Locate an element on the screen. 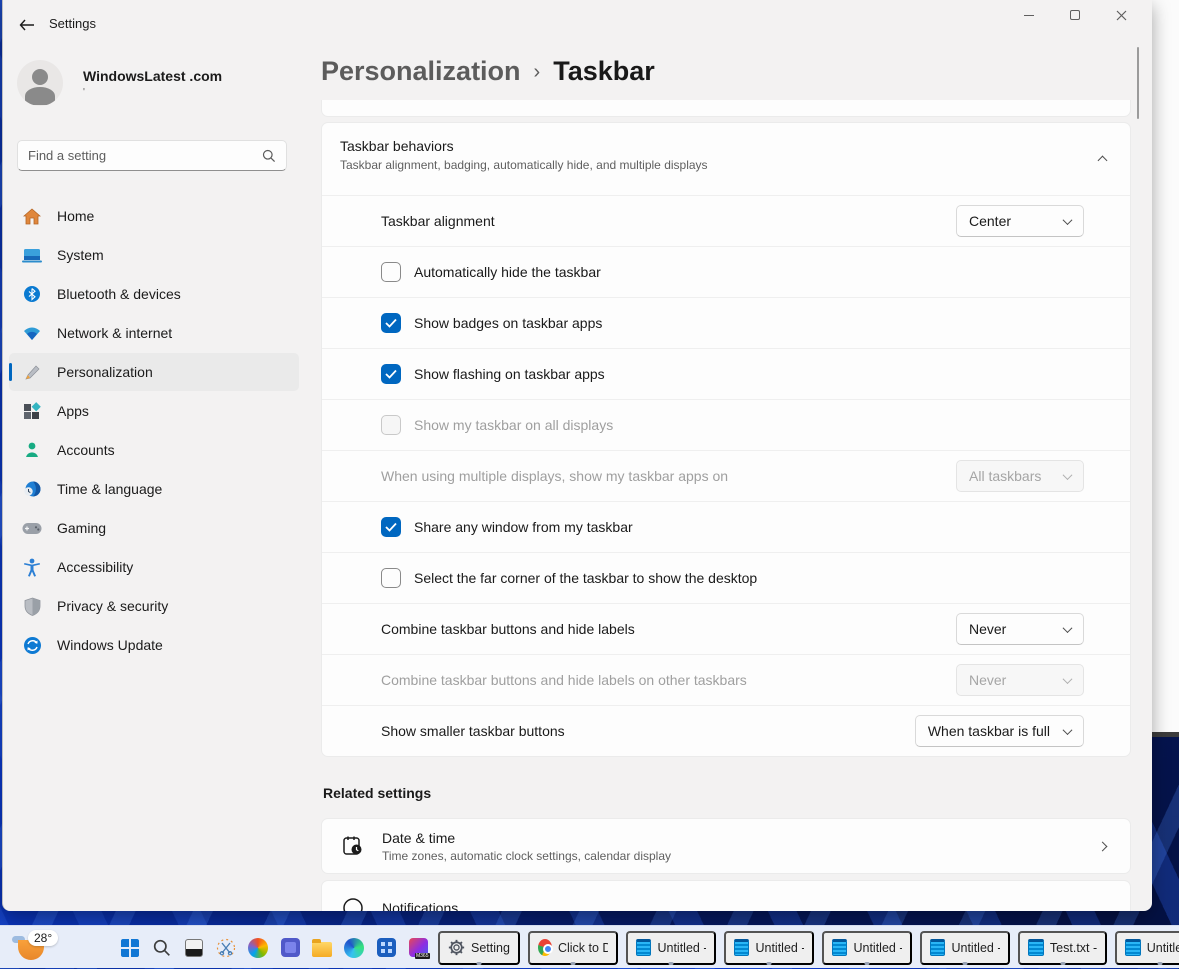  taskbar-button-notepad-1: Untitled - is located at coordinates (671, 948).